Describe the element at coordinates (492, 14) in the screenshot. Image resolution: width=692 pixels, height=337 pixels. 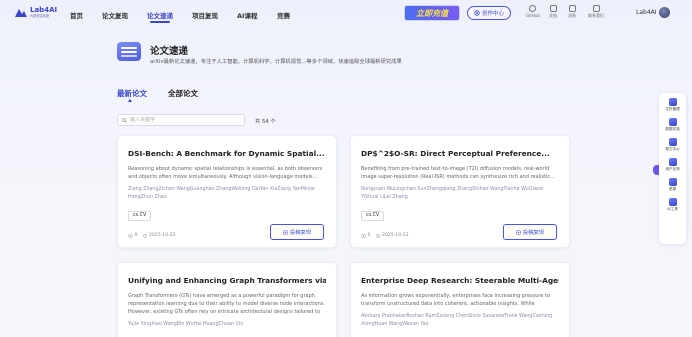
I see `creator-label: 创作中心` at that location.